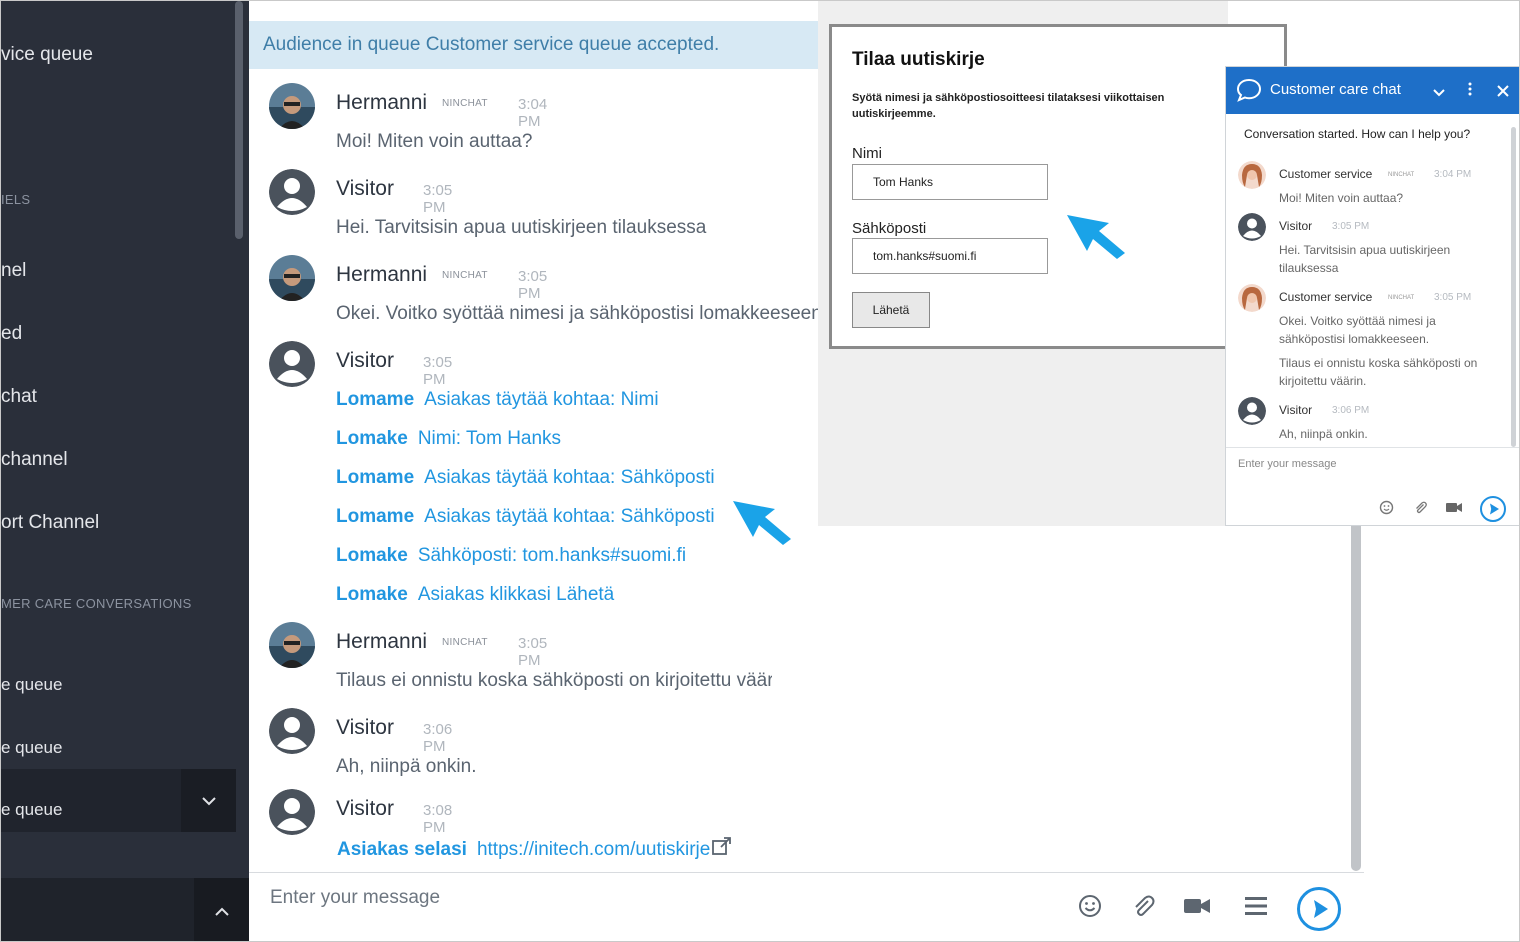 The height and width of the screenshot is (942, 1520). I want to click on sidebar-item-queue-2: e queue, so click(31, 748).